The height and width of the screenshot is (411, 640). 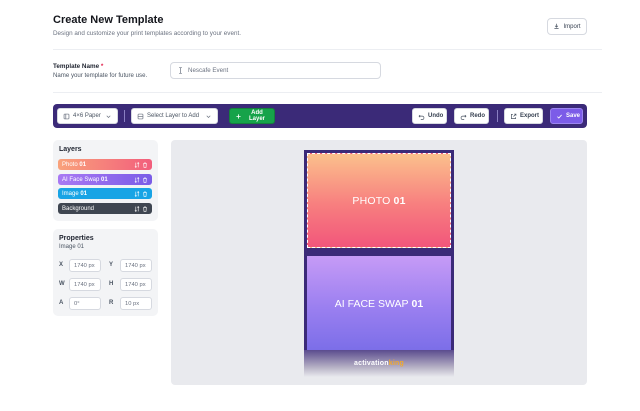 What do you see at coordinates (111, 303) in the screenshot?
I see `prop-label-r: R` at bounding box center [111, 303].